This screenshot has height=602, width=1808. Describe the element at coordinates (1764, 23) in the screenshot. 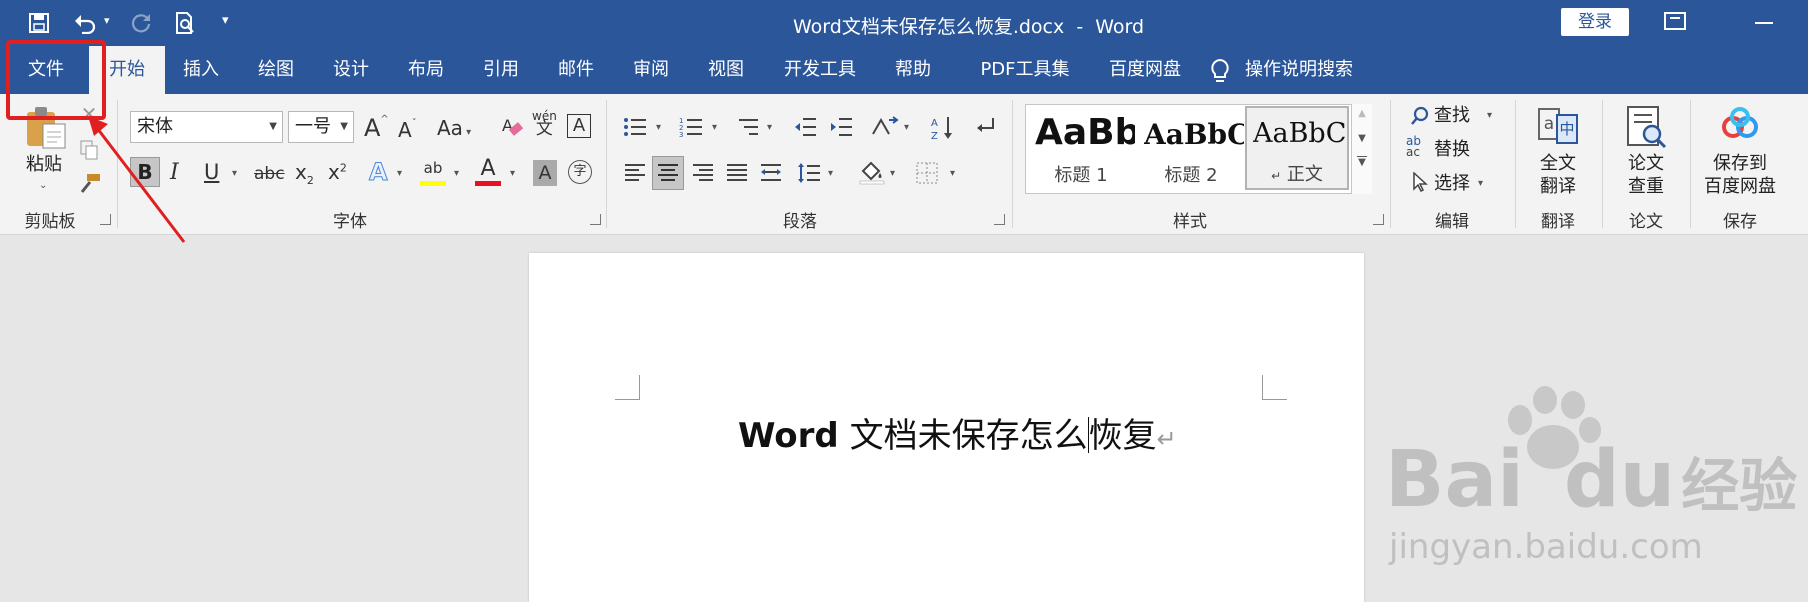

I see `minimize-icon` at that location.